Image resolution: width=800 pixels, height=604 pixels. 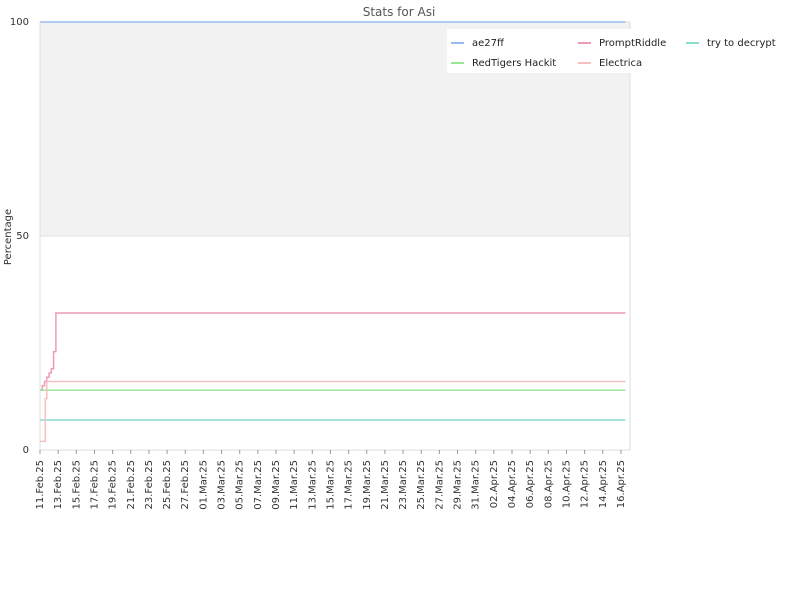 What do you see at coordinates (22, 236) in the screenshot?
I see `y-tick-label: 50` at bounding box center [22, 236].